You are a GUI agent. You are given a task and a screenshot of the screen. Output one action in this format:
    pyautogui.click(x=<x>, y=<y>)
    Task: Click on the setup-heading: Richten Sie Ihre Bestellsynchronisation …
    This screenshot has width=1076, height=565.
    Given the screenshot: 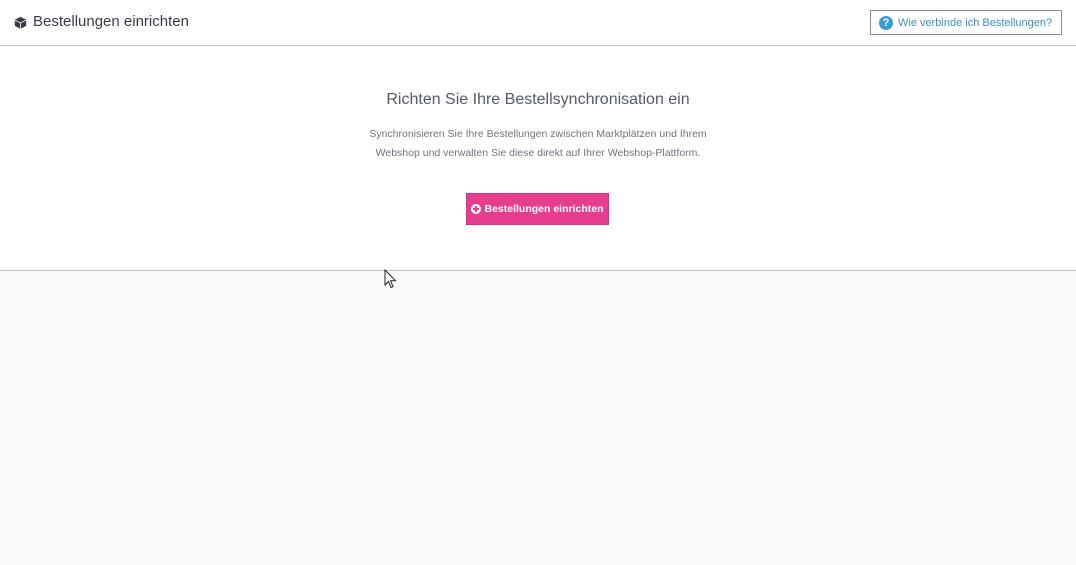 What is the action you would take?
    pyautogui.click(x=538, y=99)
    